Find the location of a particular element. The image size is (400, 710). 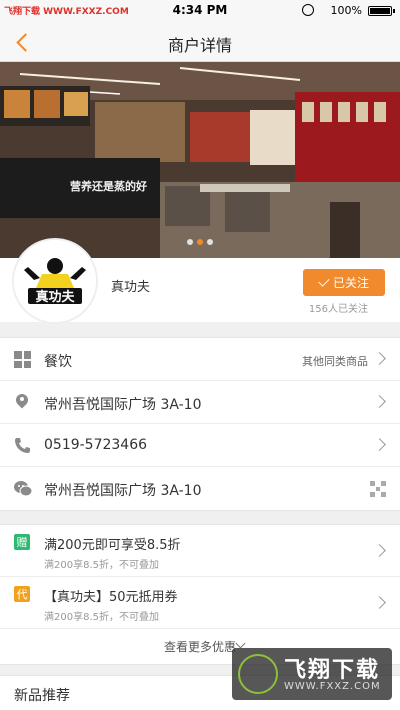

category-grid-icon is located at coordinates (22, 359).